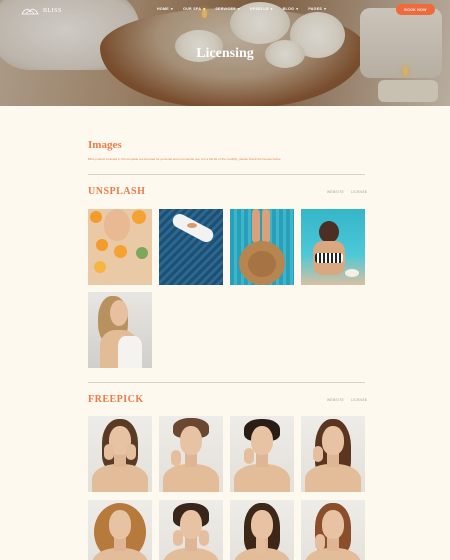 The height and width of the screenshot is (560, 450). Describe the element at coordinates (291, 9) in the screenshot. I see `nav-item-blog: BLOG ▾` at that location.